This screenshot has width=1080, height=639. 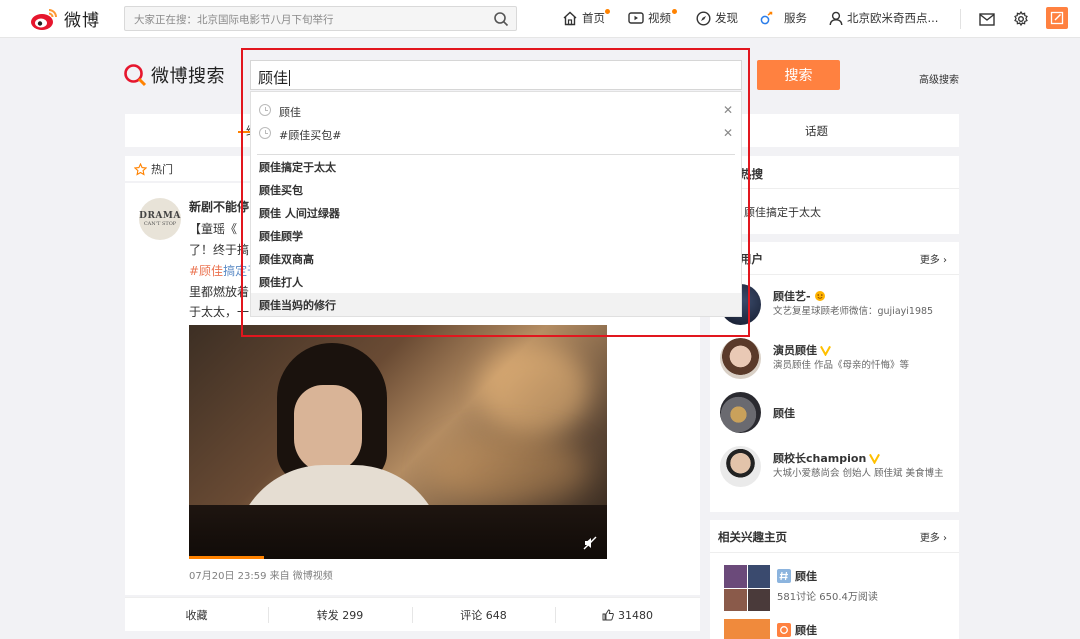 I want to click on user-item: 演员顾佳 演员顾佳 作品《母亲的忏悔》等, so click(x=834, y=363).